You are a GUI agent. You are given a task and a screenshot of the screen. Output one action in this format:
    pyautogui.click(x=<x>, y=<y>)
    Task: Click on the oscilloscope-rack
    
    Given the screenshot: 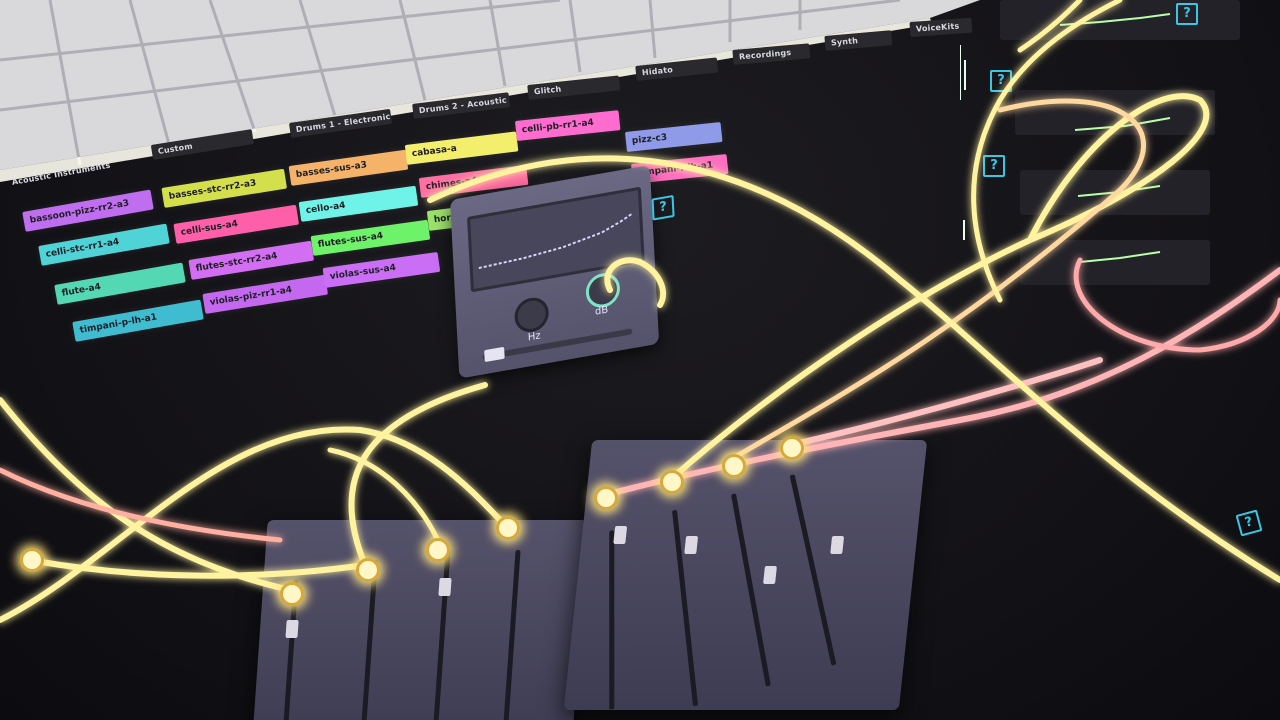 What is the action you would take?
    pyautogui.click(x=1109, y=150)
    